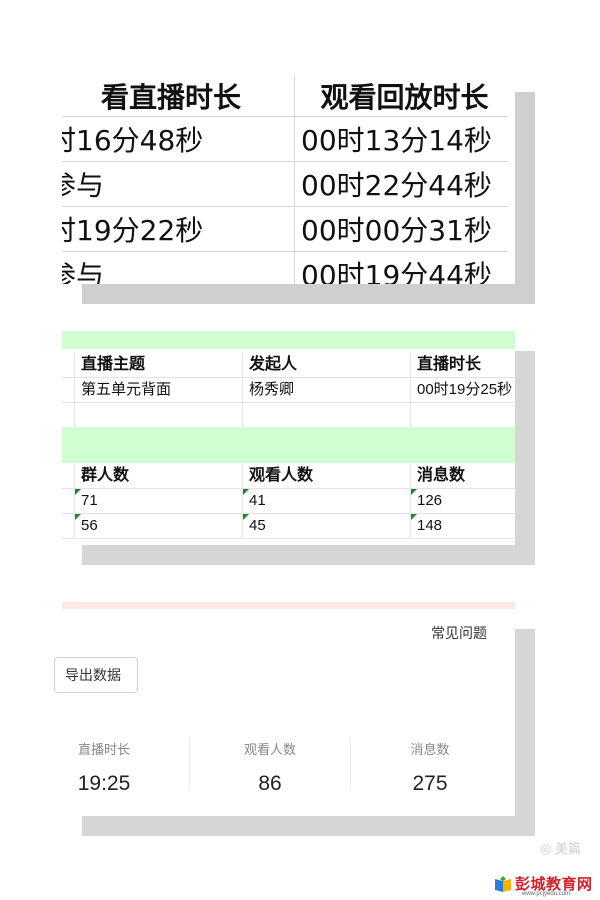 The width and height of the screenshot is (600, 900). What do you see at coordinates (401, 96) in the screenshot?
I see `column-header-replay-duration: 观看回放时长` at bounding box center [401, 96].